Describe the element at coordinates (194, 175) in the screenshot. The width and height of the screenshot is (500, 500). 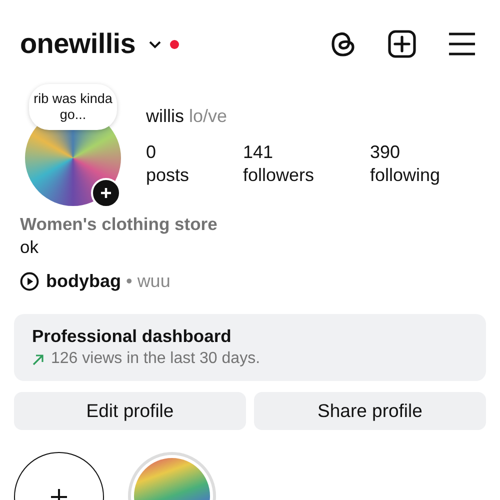
I see `stat-label: posts` at that location.